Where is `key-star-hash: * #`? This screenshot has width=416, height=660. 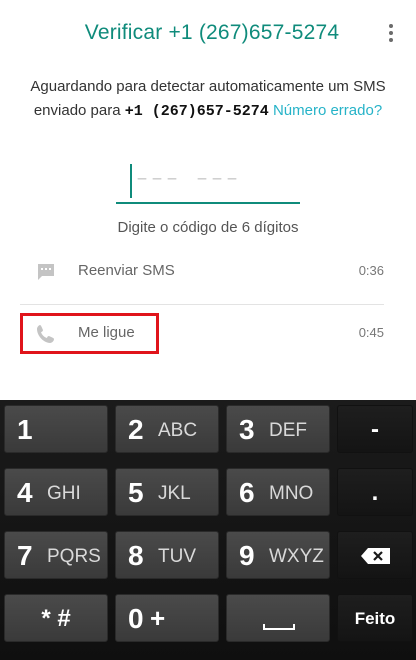
key-star-hash: * # is located at coordinates (56, 618).